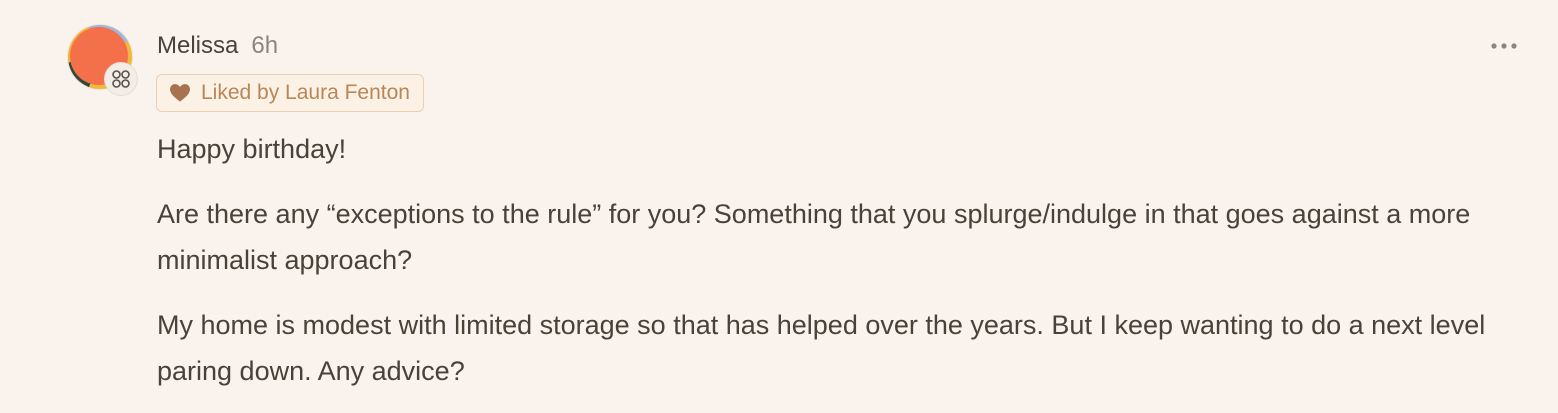  I want to click on subscriber-badge-icon, so click(121, 79).